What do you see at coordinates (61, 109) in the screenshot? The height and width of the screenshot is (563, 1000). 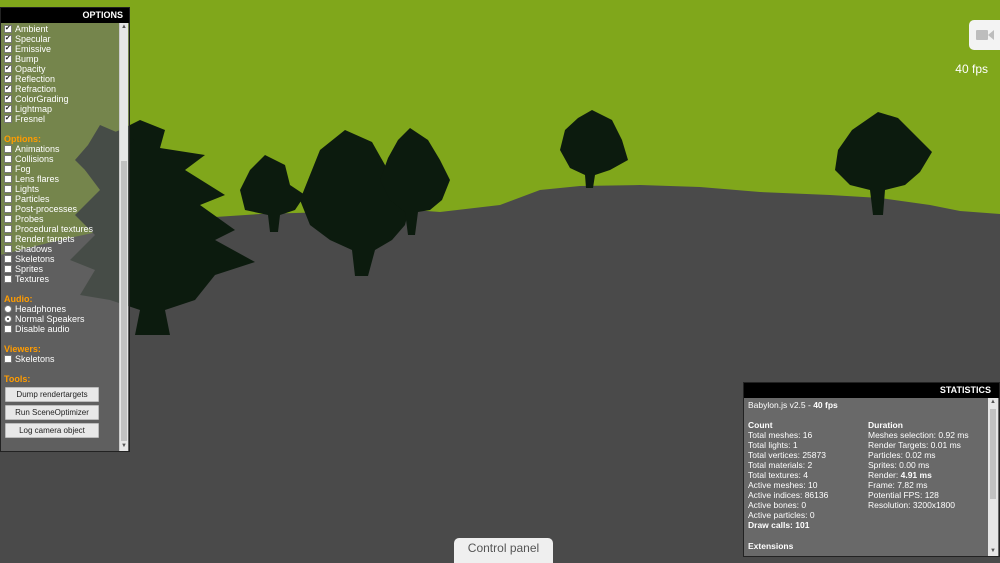 I see `checkbox-option: Lightmap` at bounding box center [61, 109].